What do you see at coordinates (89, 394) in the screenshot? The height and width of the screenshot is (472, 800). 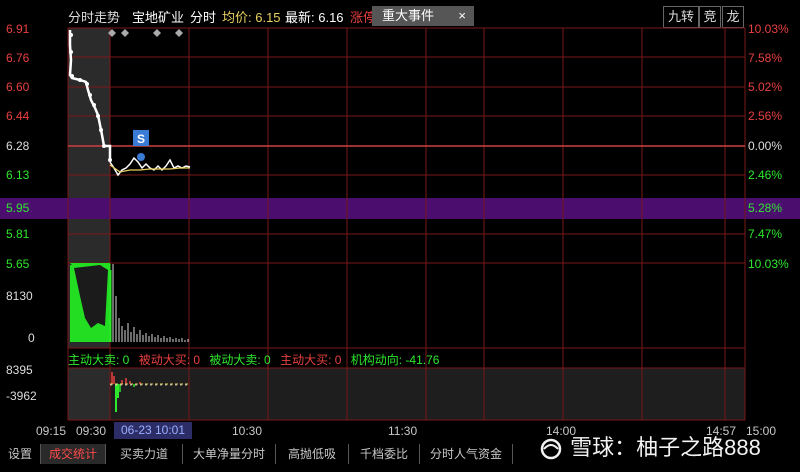 I see `flow-premarket-shade` at bounding box center [89, 394].